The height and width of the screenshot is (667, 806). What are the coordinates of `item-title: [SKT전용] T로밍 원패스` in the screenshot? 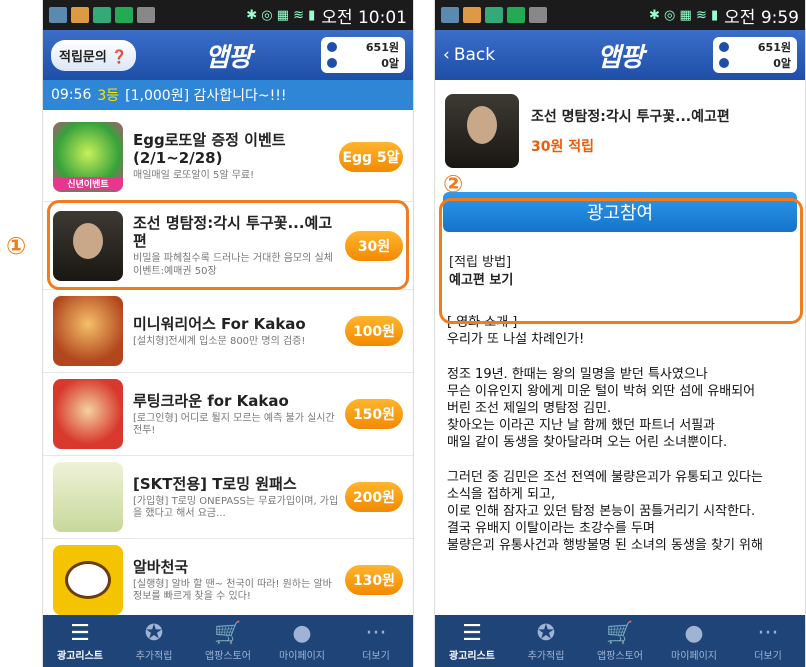 It's located at (215, 483).